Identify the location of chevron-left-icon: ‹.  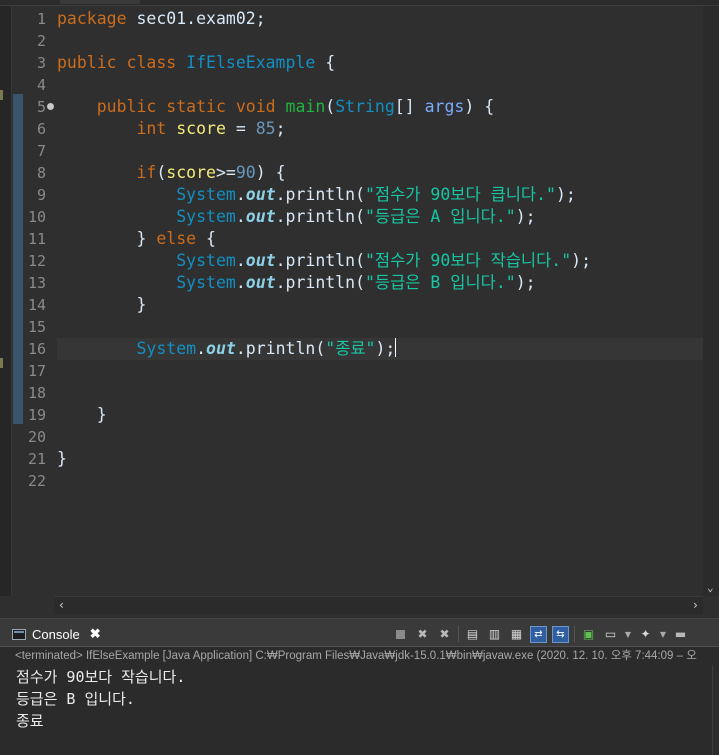
(61, 605).